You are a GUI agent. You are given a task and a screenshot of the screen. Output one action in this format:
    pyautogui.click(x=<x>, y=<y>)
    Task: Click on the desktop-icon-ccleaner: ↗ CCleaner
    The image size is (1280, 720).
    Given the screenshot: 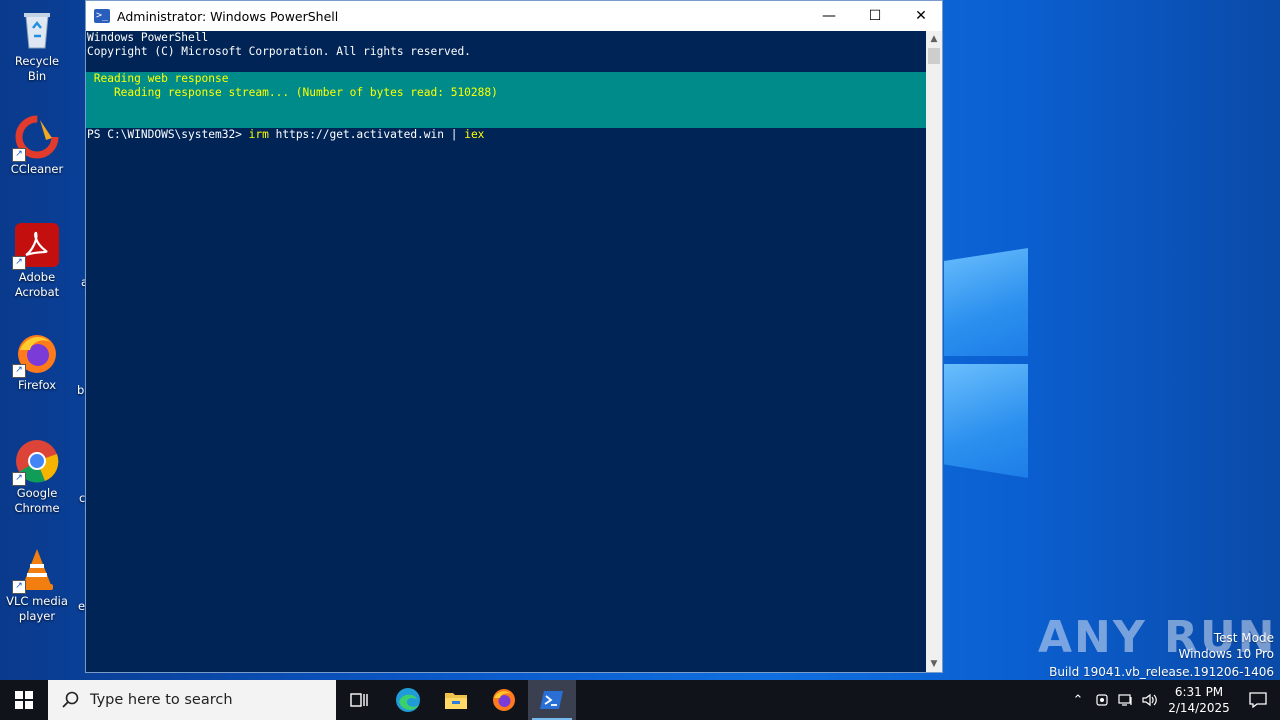 What is the action you would take?
    pyautogui.click(x=37, y=145)
    